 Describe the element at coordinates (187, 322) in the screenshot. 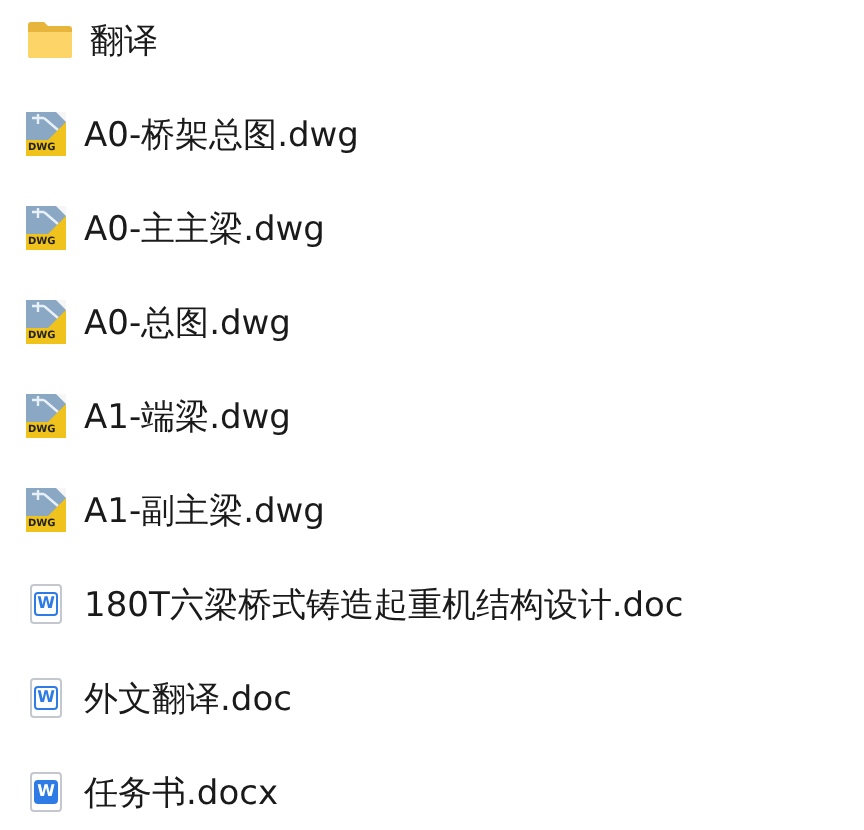

I see `file-name: A0-总图.dwg` at that location.